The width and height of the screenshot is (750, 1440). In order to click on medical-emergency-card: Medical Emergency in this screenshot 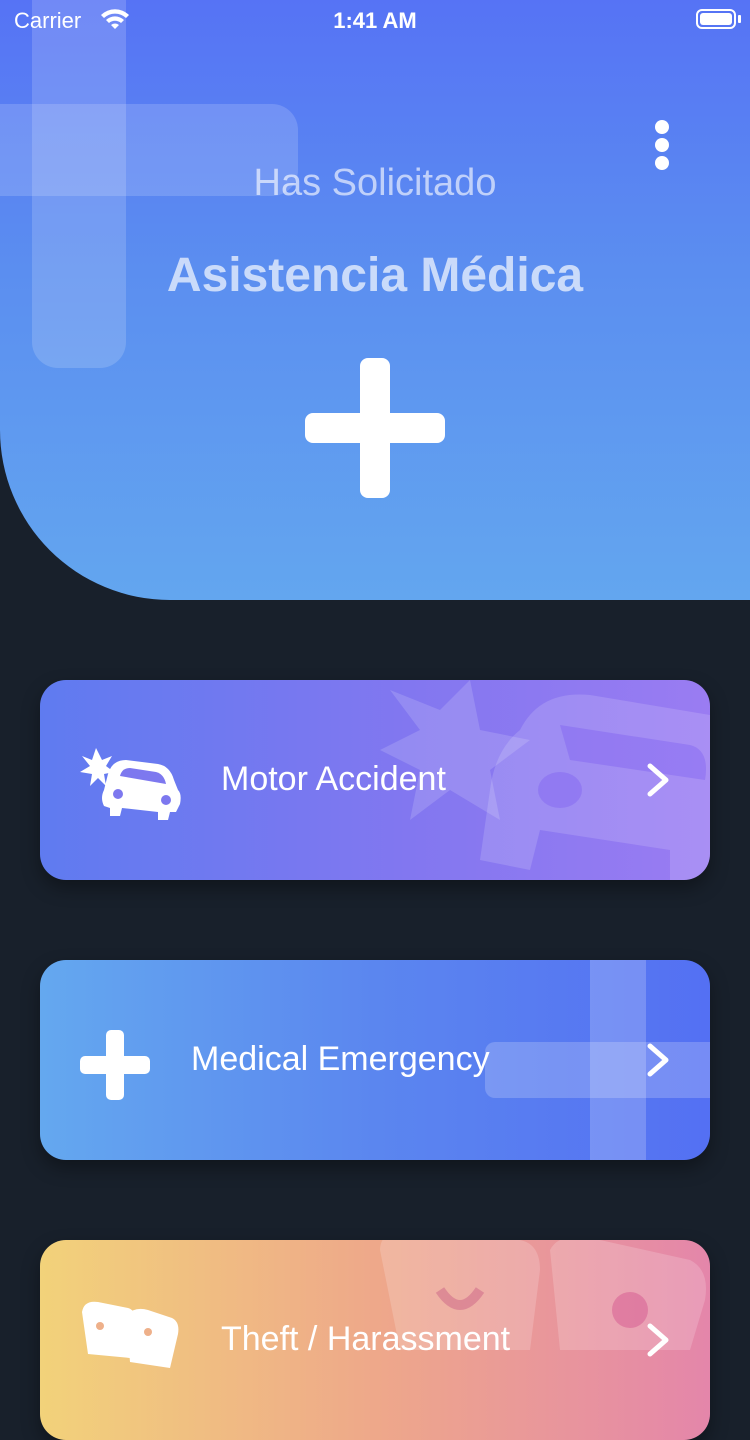, I will do `click(375, 1060)`.